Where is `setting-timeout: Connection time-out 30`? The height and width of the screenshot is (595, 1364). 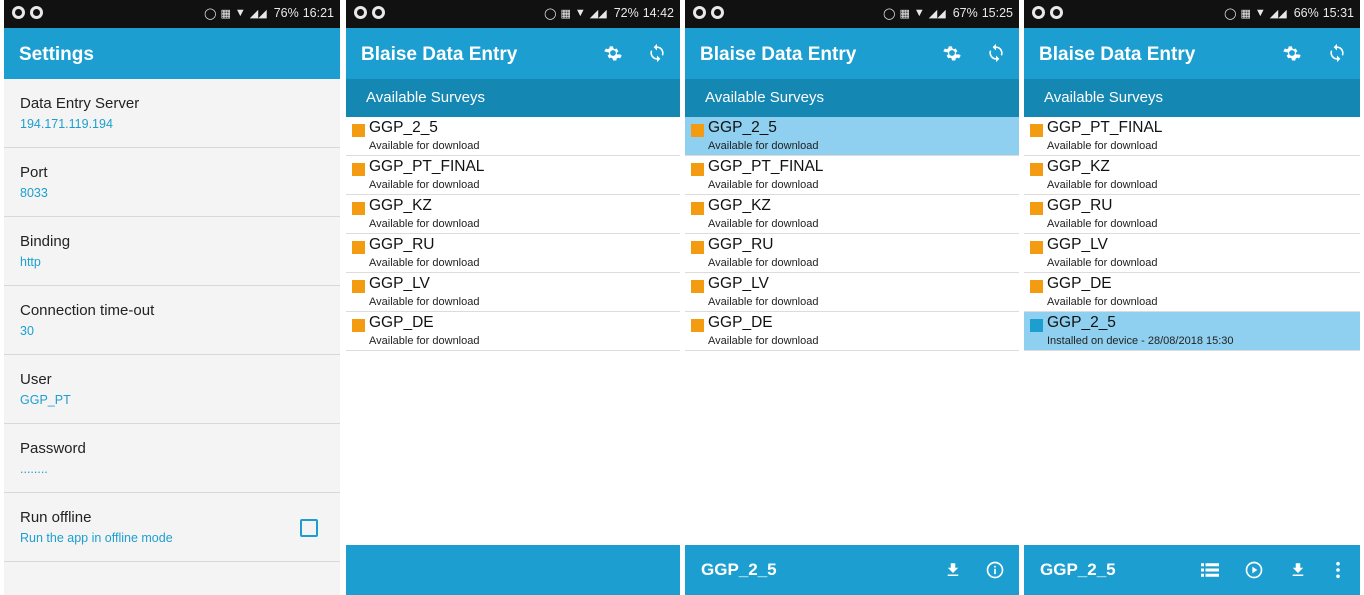 setting-timeout: Connection time-out 30 is located at coordinates (172, 320).